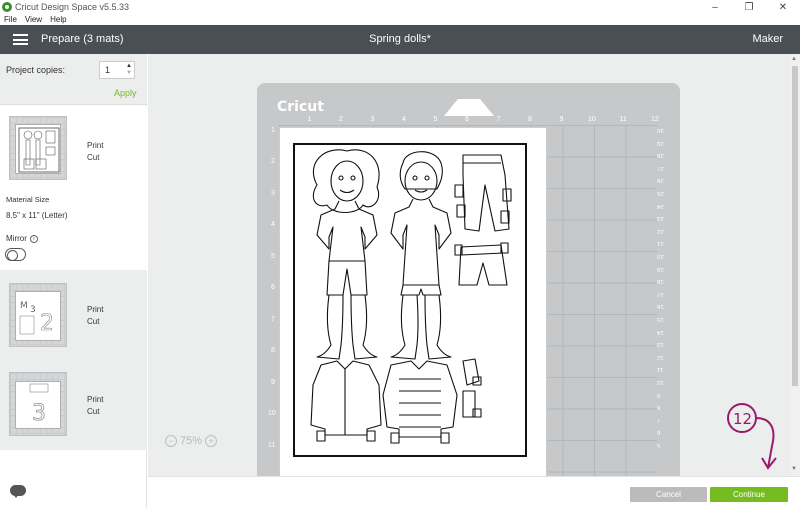 This screenshot has width=800, height=508. I want to click on ruler-top-tick: 3, so click(372, 119).